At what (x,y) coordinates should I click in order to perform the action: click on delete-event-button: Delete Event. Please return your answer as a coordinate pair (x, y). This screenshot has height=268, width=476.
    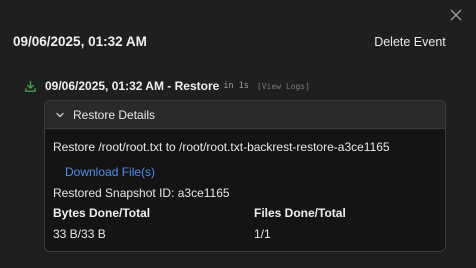
    Looking at the image, I should click on (410, 42).